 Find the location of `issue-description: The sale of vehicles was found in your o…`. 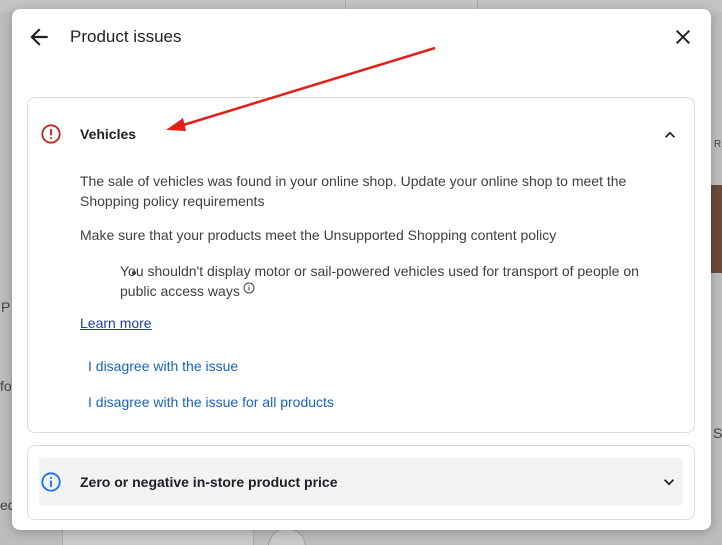

issue-description: The sale of vehicles was found in your o… is located at coordinates (353, 191).